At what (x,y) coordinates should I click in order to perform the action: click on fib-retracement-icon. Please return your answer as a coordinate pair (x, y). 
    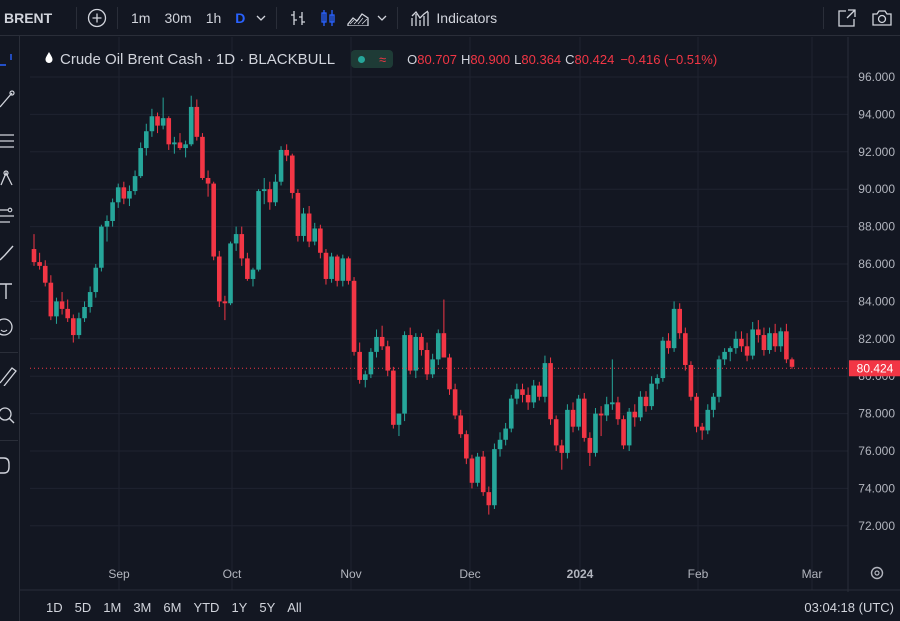
    Looking at the image, I should click on (10, 141).